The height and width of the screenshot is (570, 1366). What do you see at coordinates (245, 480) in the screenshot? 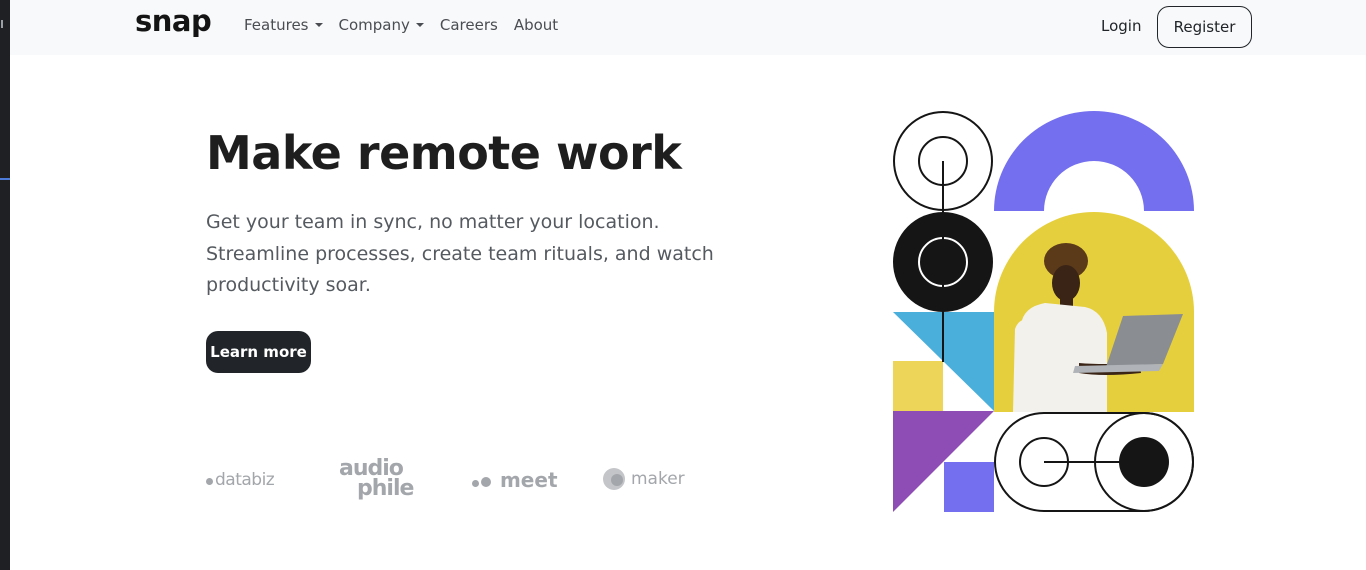
I see `client-logo-text: databiz` at bounding box center [245, 480].